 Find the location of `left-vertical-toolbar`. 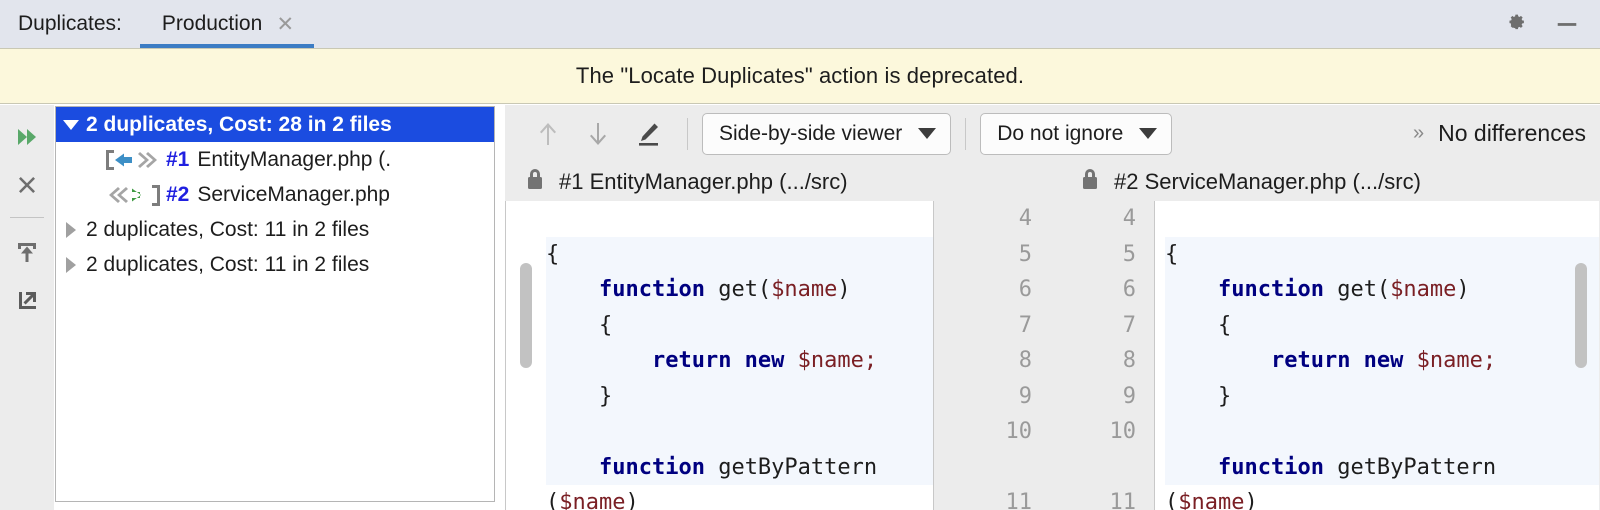

left-vertical-toolbar is located at coordinates (27, 307).